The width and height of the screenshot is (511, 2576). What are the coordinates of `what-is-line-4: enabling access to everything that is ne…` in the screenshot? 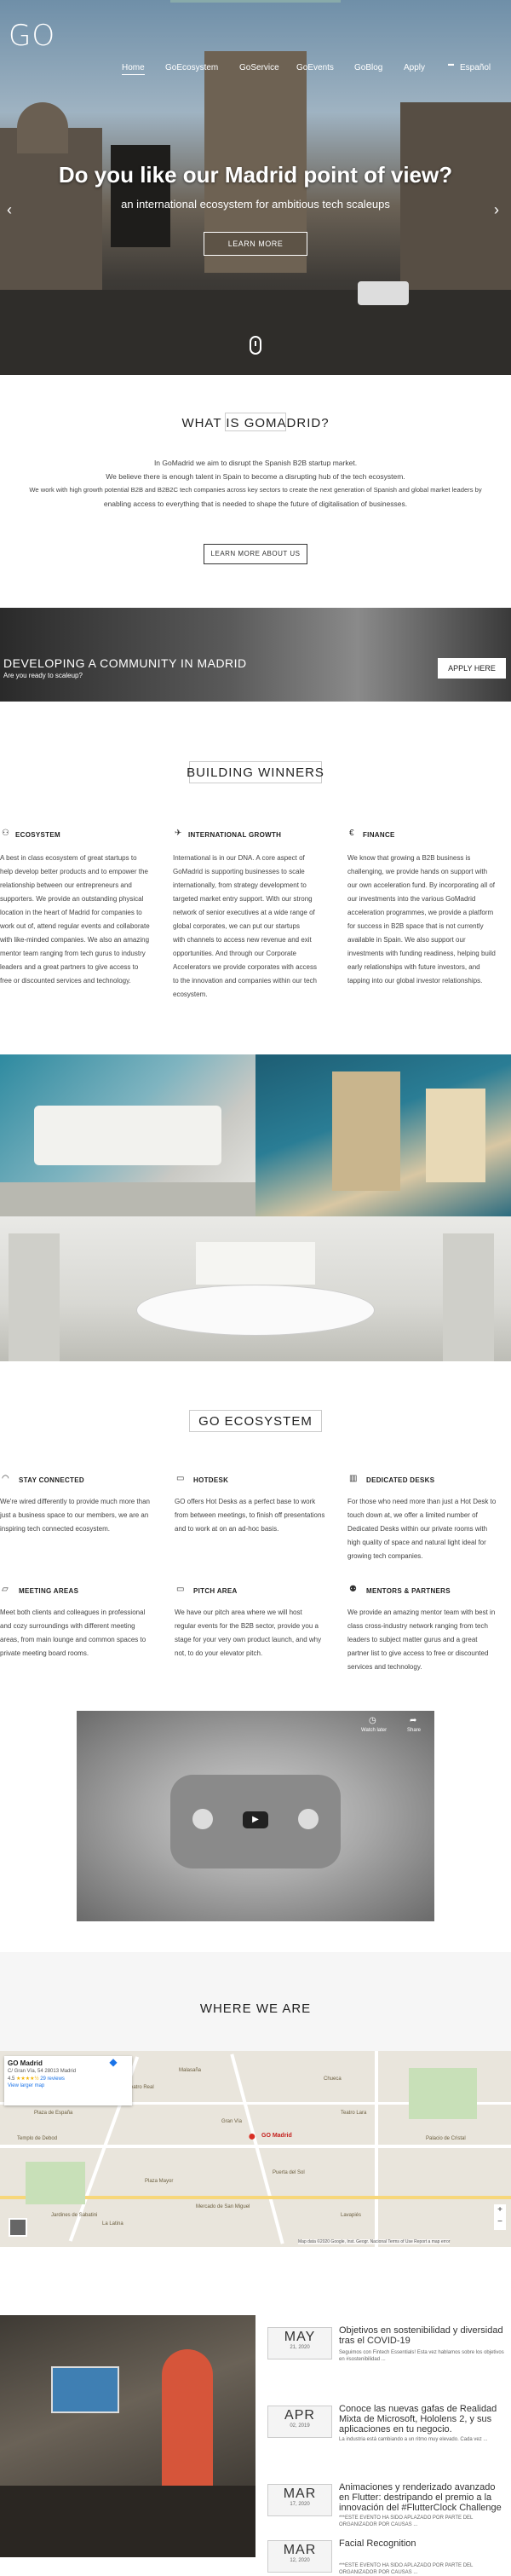 It's located at (255, 504).